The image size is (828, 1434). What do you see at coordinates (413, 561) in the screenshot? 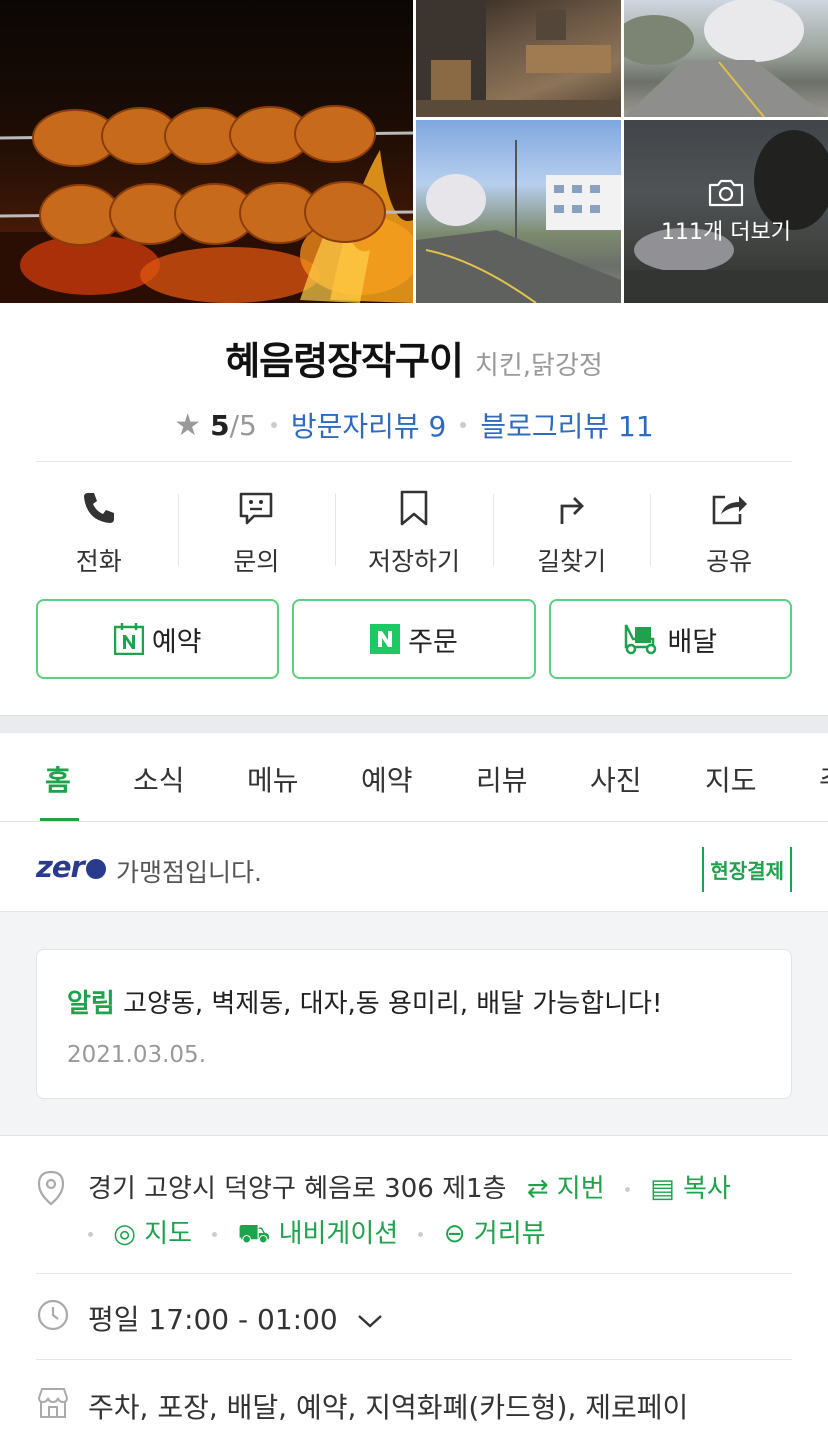
I see `save-label: 저장하기` at bounding box center [413, 561].